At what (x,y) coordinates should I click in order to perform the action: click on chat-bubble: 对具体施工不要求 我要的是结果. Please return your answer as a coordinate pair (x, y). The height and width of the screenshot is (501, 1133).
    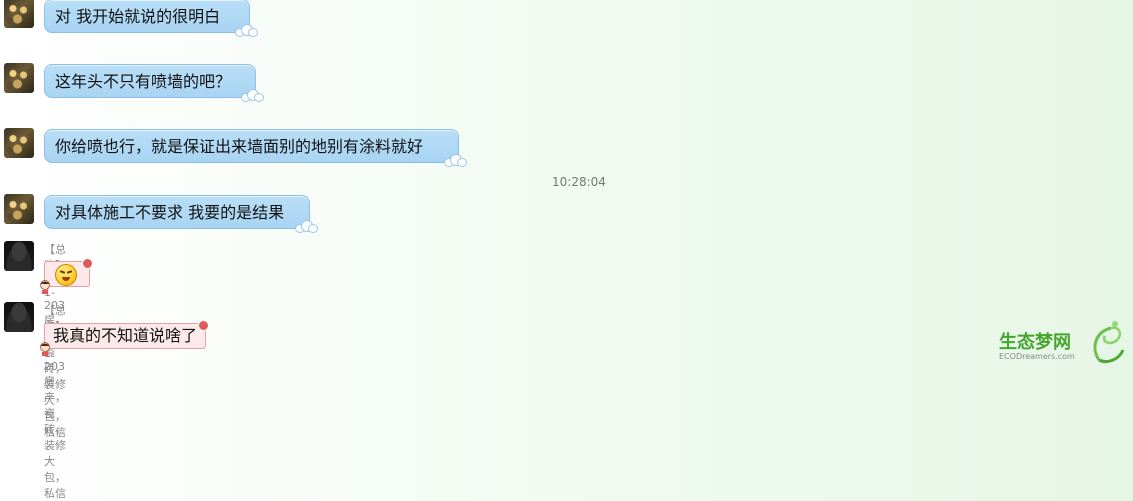
    Looking at the image, I should click on (181, 214).